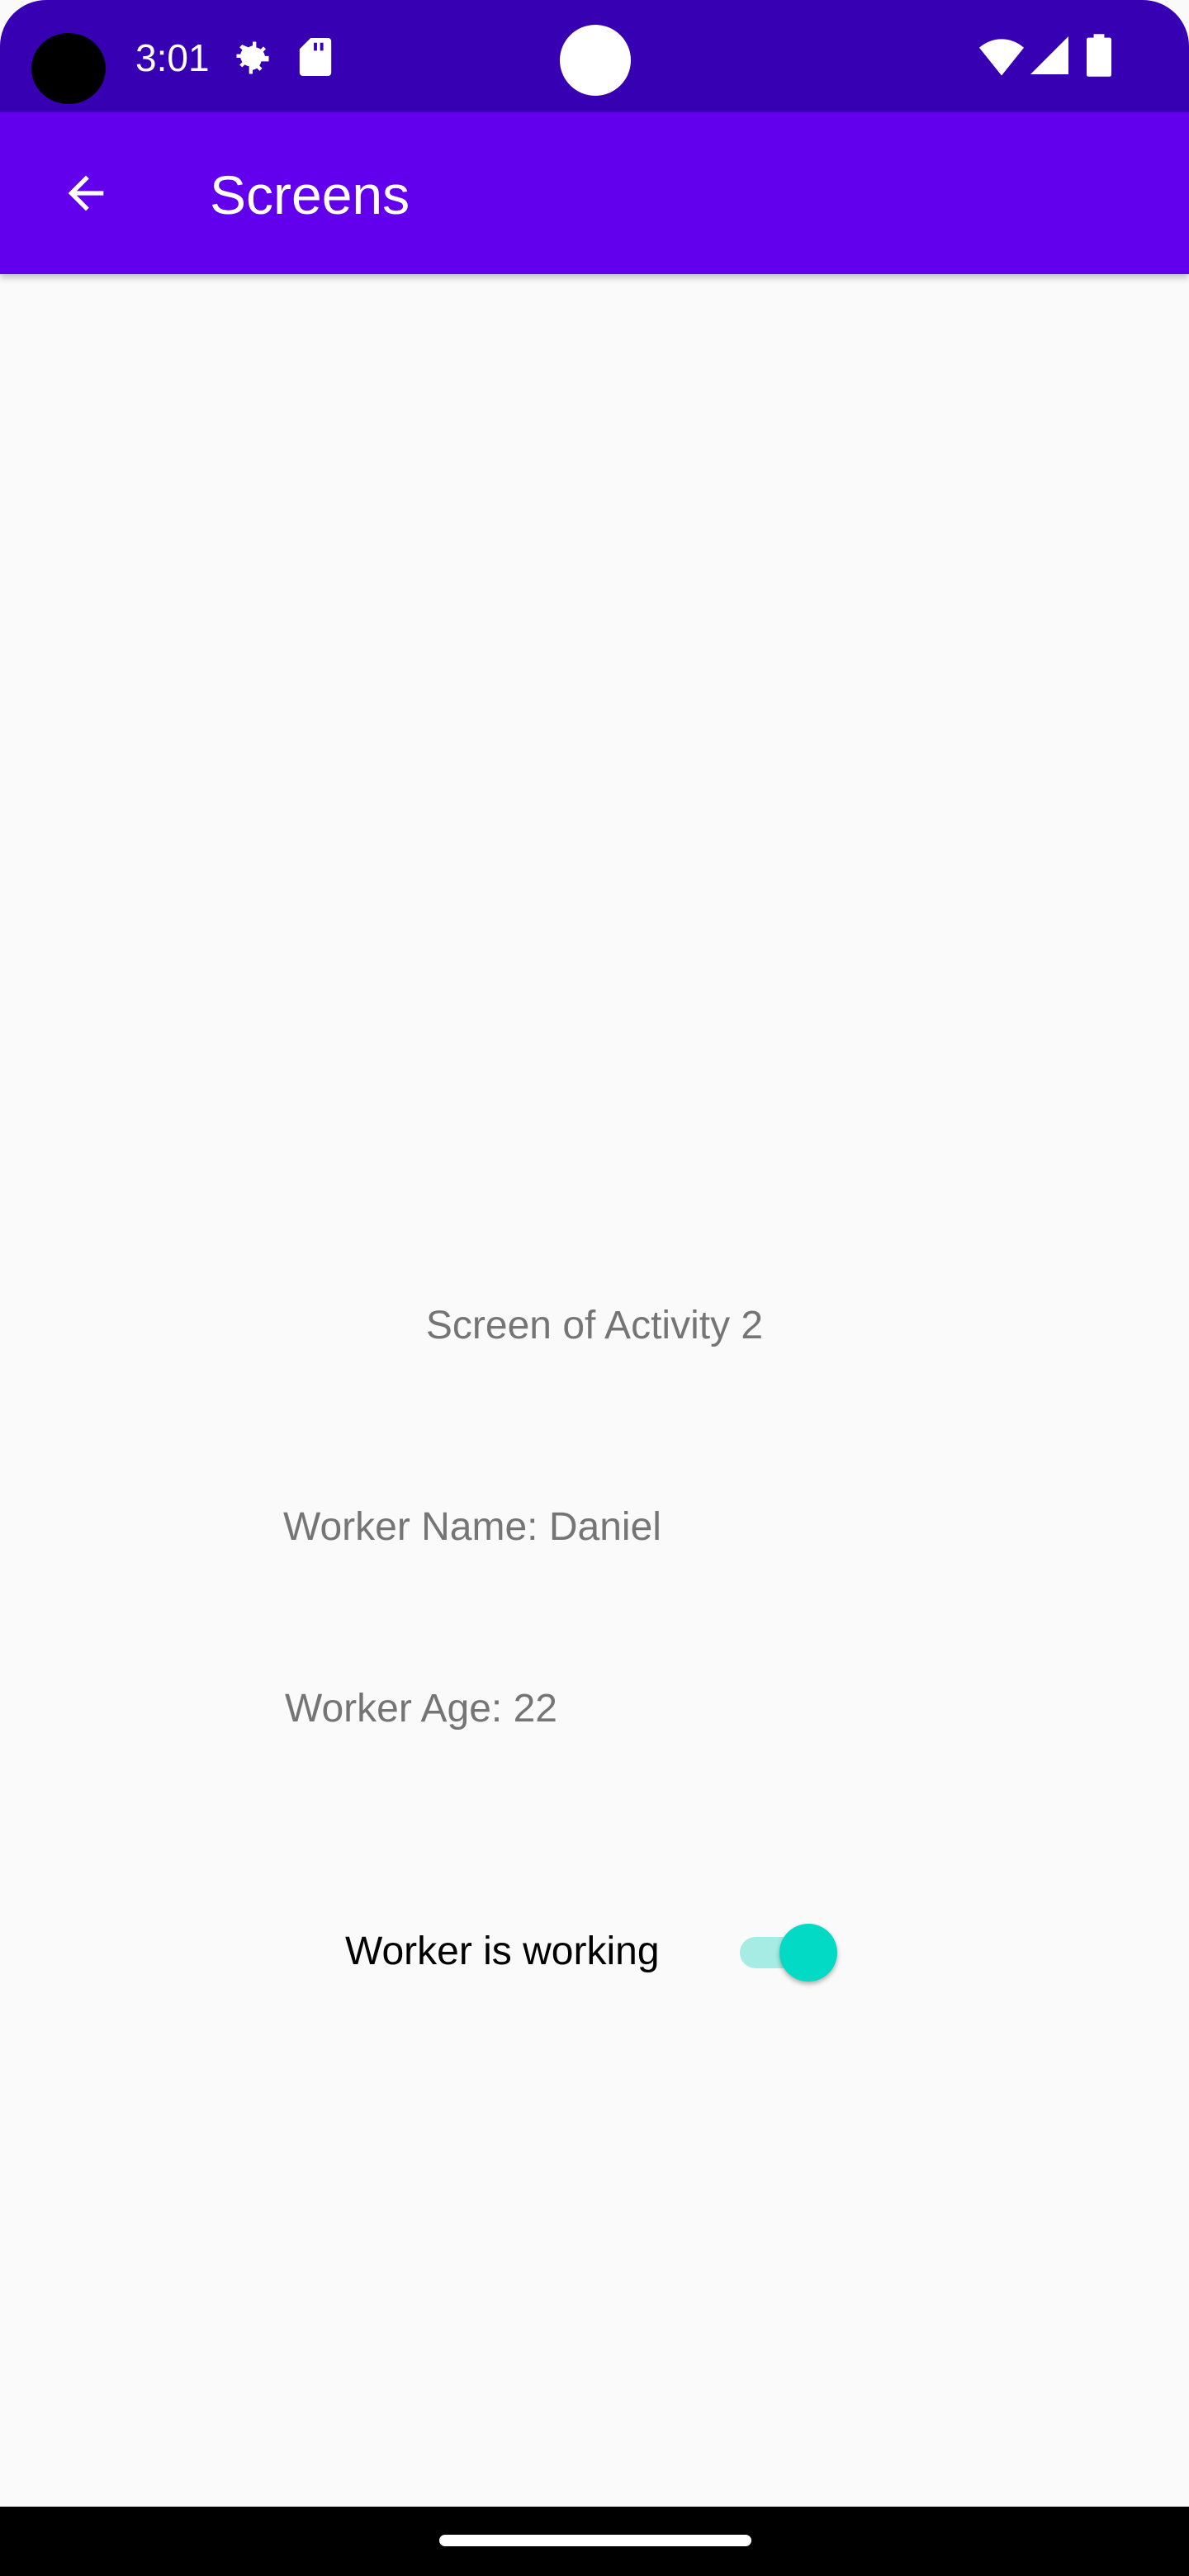 Image resolution: width=1189 pixels, height=2576 pixels. Describe the element at coordinates (1001, 57) in the screenshot. I see `wifi-icon` at that location.